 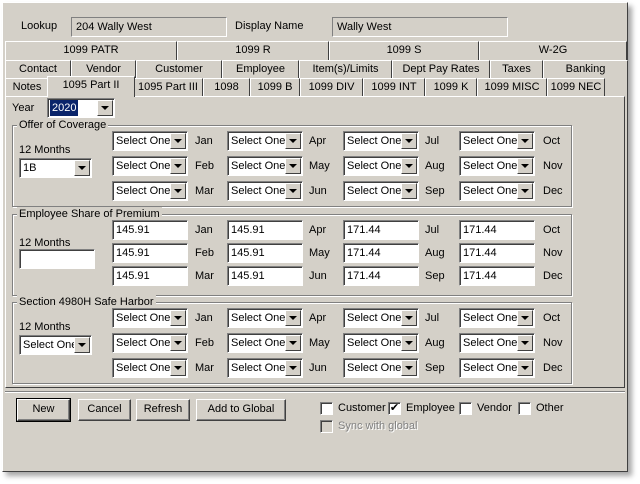 What do you see at coordinates (381, 253) in the screenshot?
I see `employee-share-aug-input: 171.44` at bounding box center [381, 253].